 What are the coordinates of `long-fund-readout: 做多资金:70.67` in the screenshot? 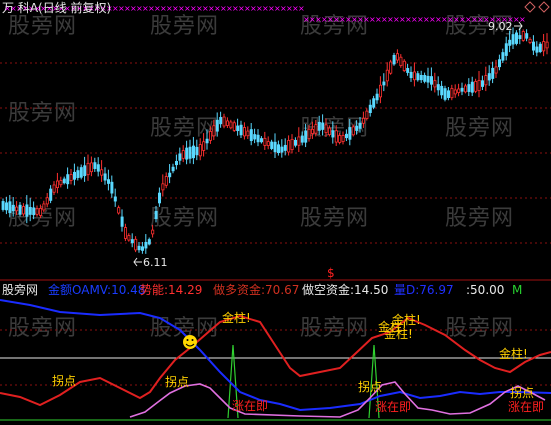 It's located at (256, 290).